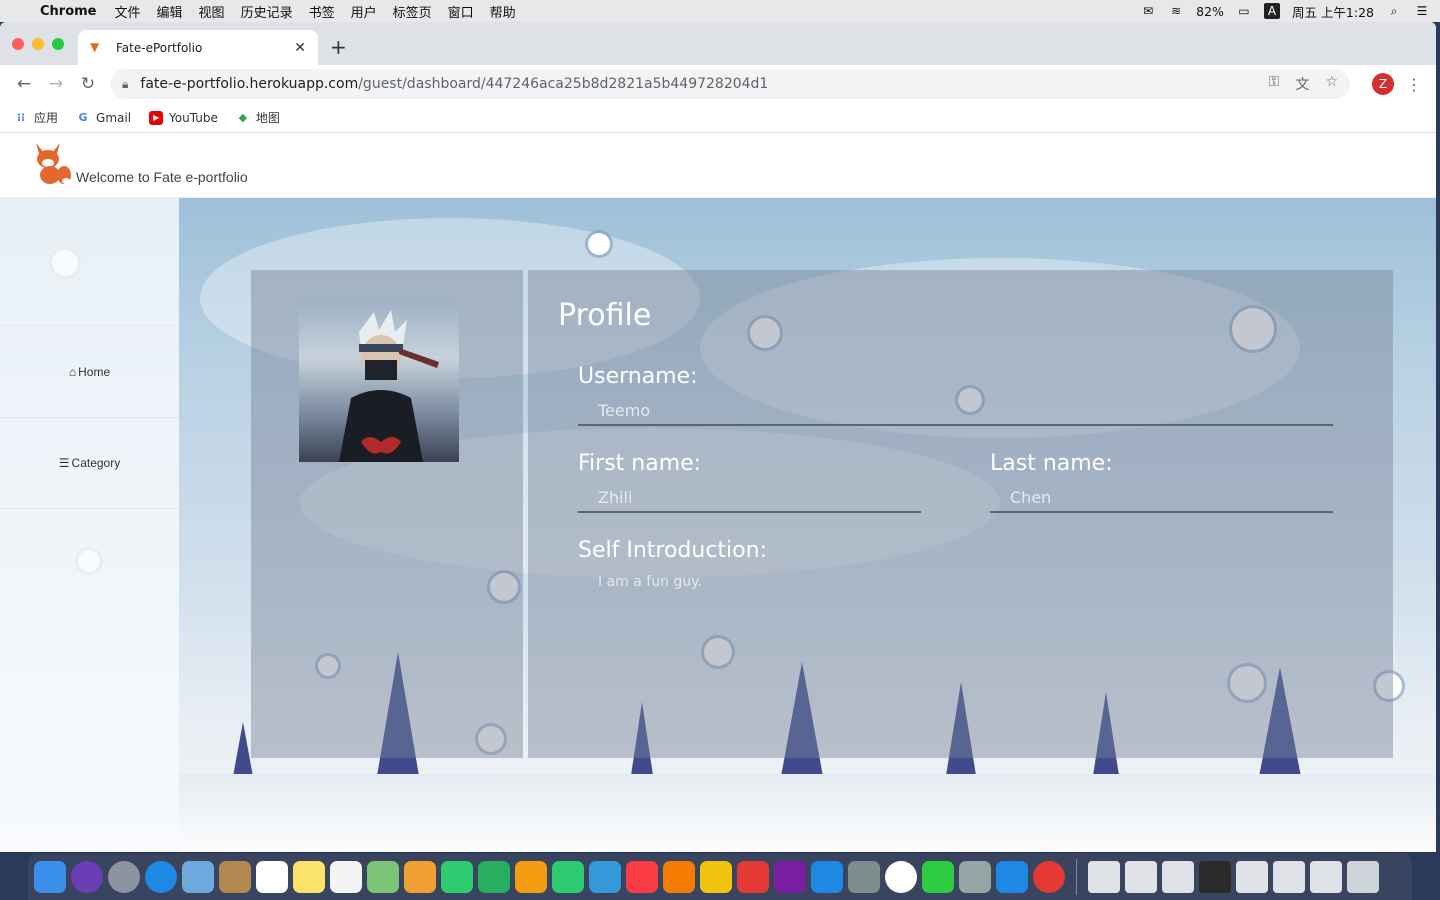  Describe the element at coordinates (790, 877) in the screenshot. I see `onenote-icon` at that location.